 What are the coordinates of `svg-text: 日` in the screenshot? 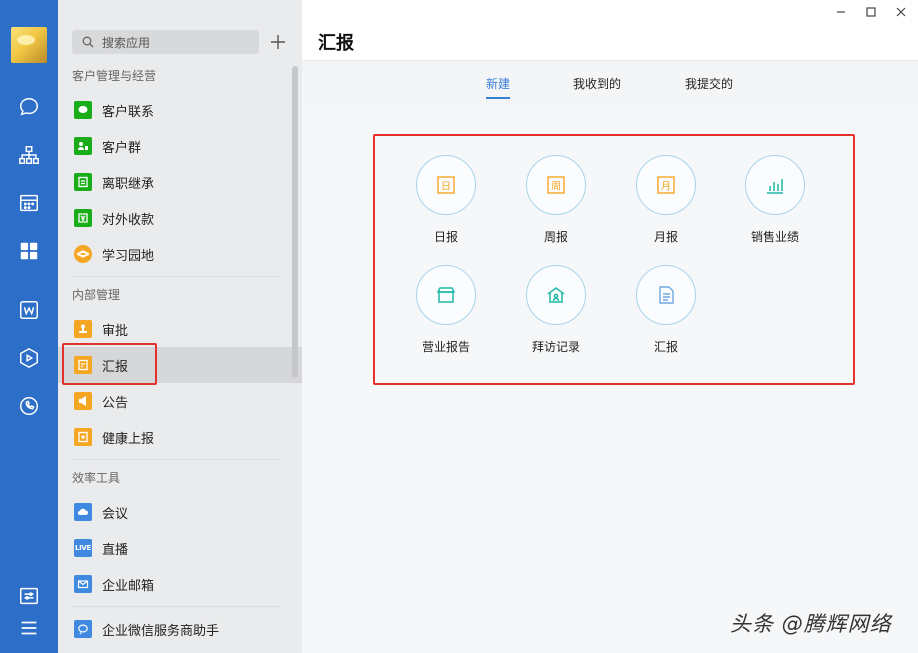 It's located at (446, 187).